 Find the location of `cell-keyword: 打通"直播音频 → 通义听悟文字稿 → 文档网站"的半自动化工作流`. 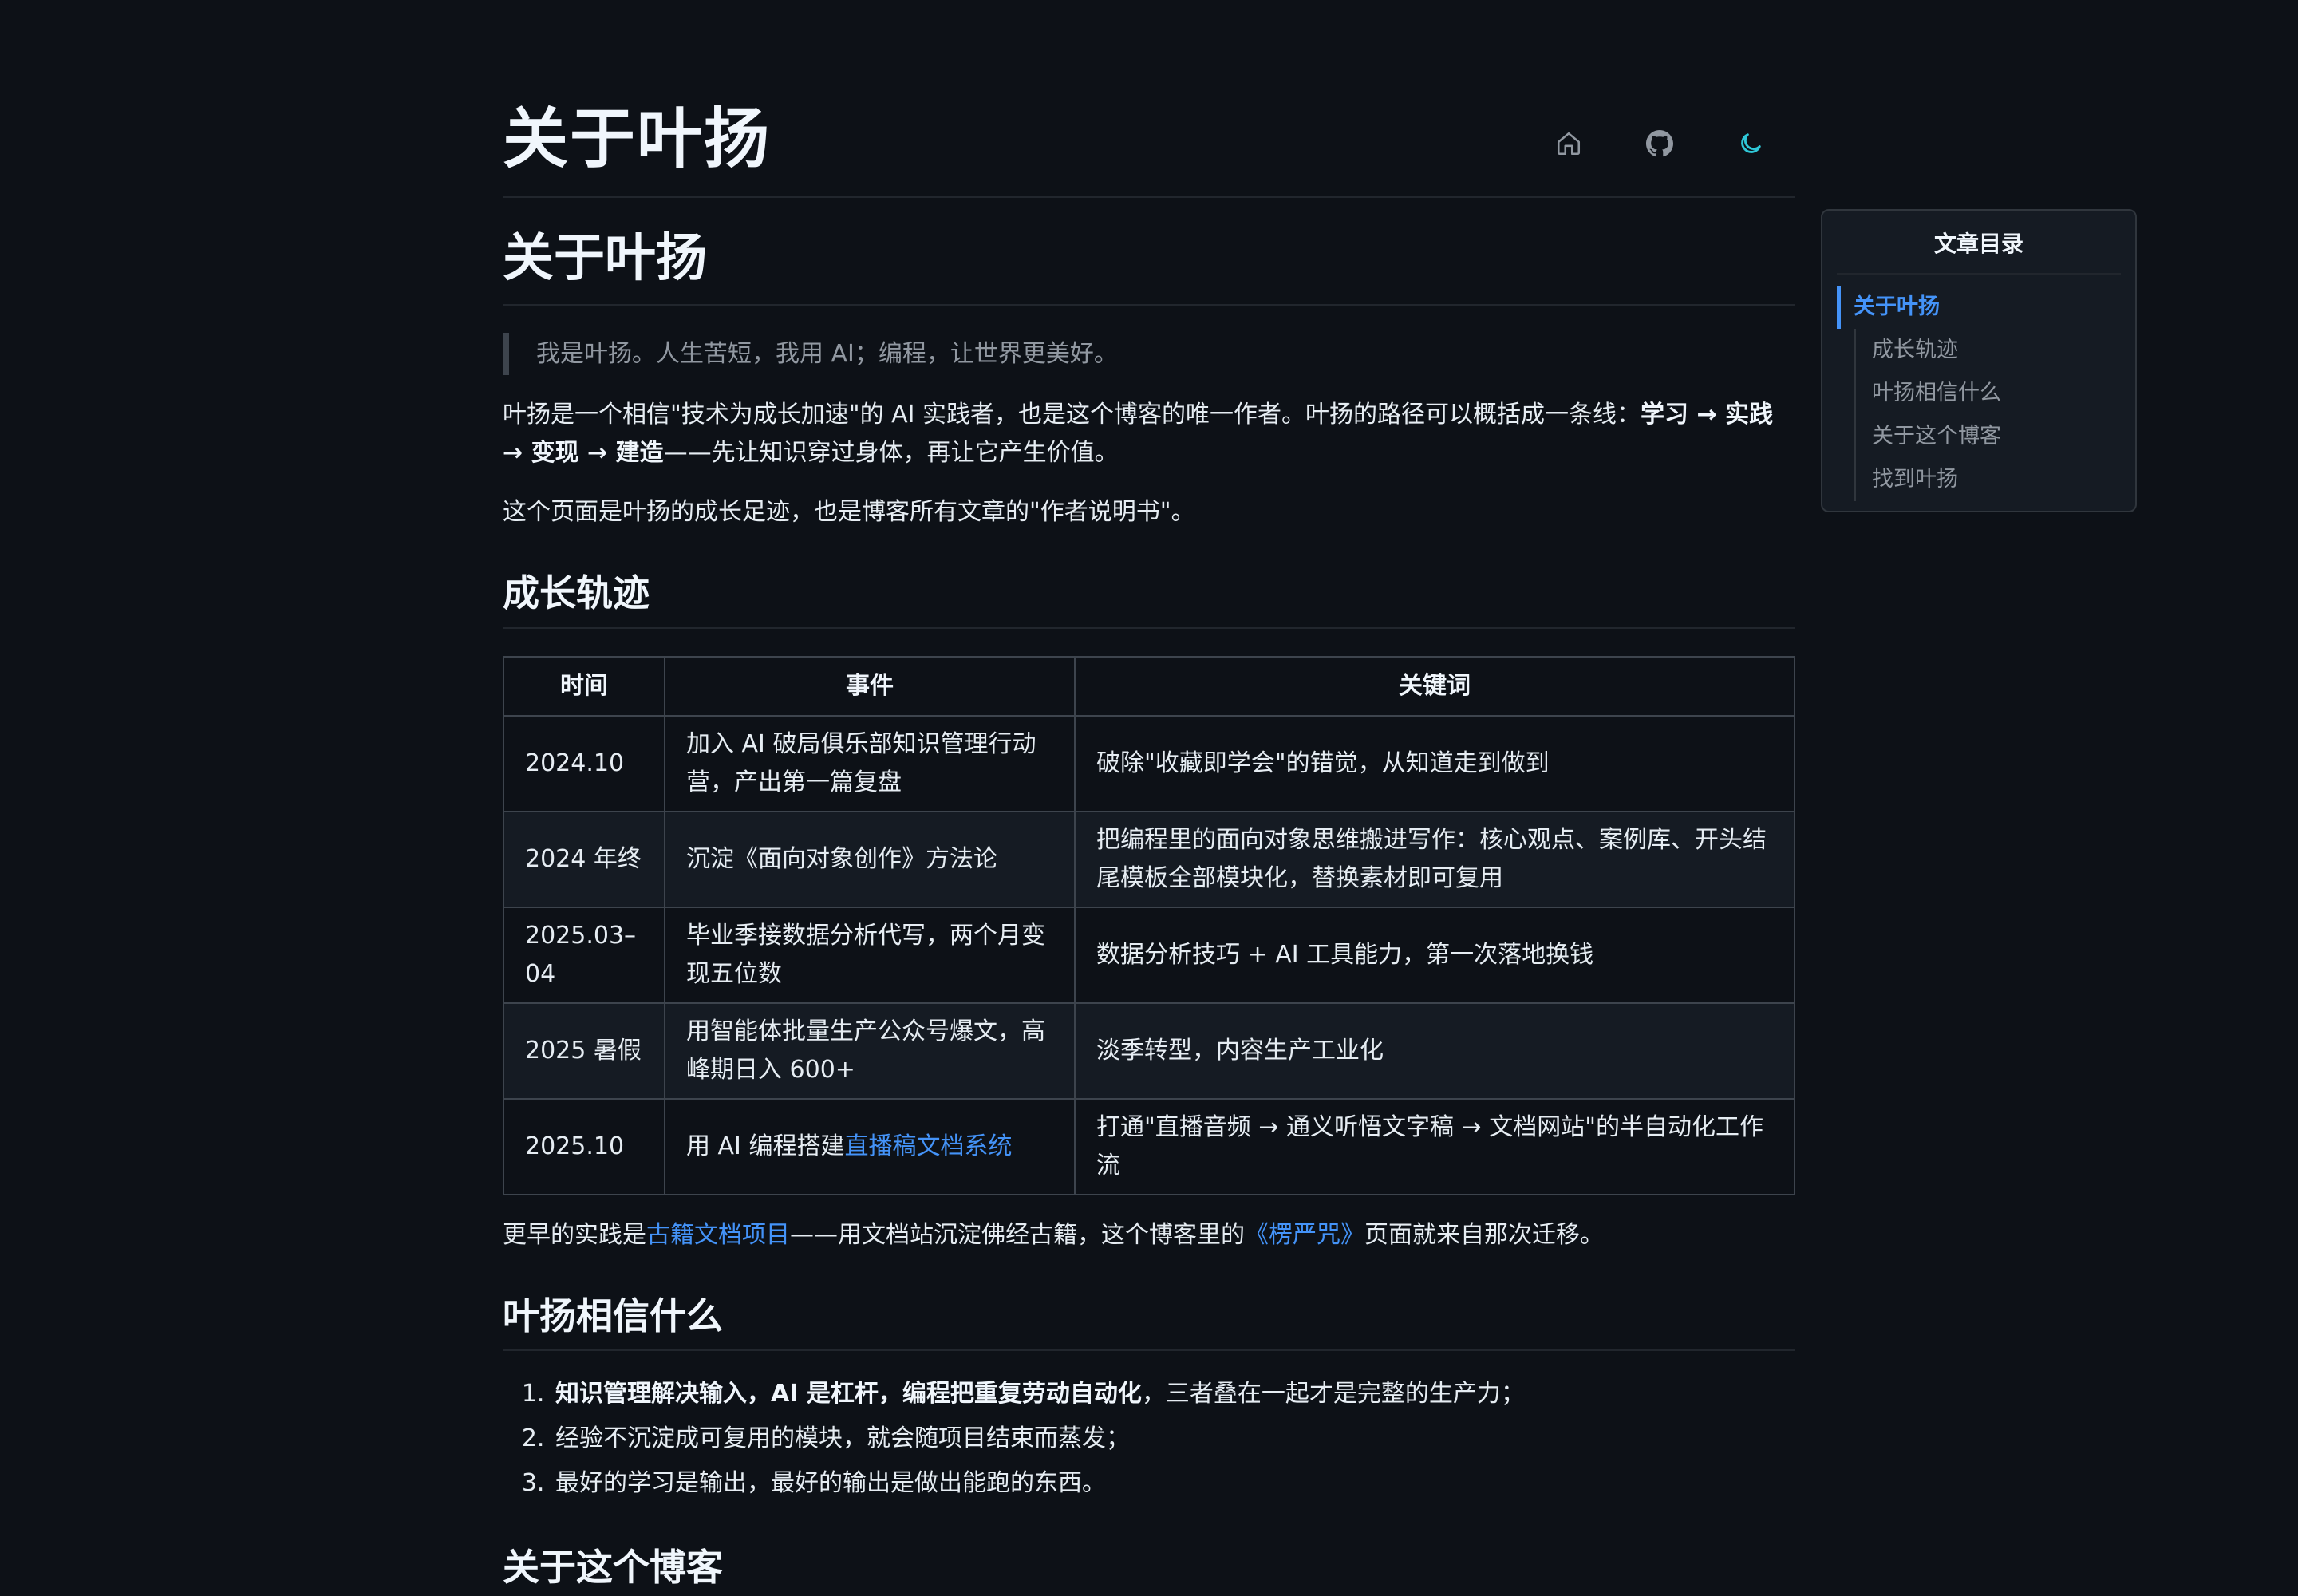

cell-keyword: 打通"直播音频 → 通义听悟文字稿 → 文档网站"的半自动化工作流 is located at coordinates (1434, 1146).